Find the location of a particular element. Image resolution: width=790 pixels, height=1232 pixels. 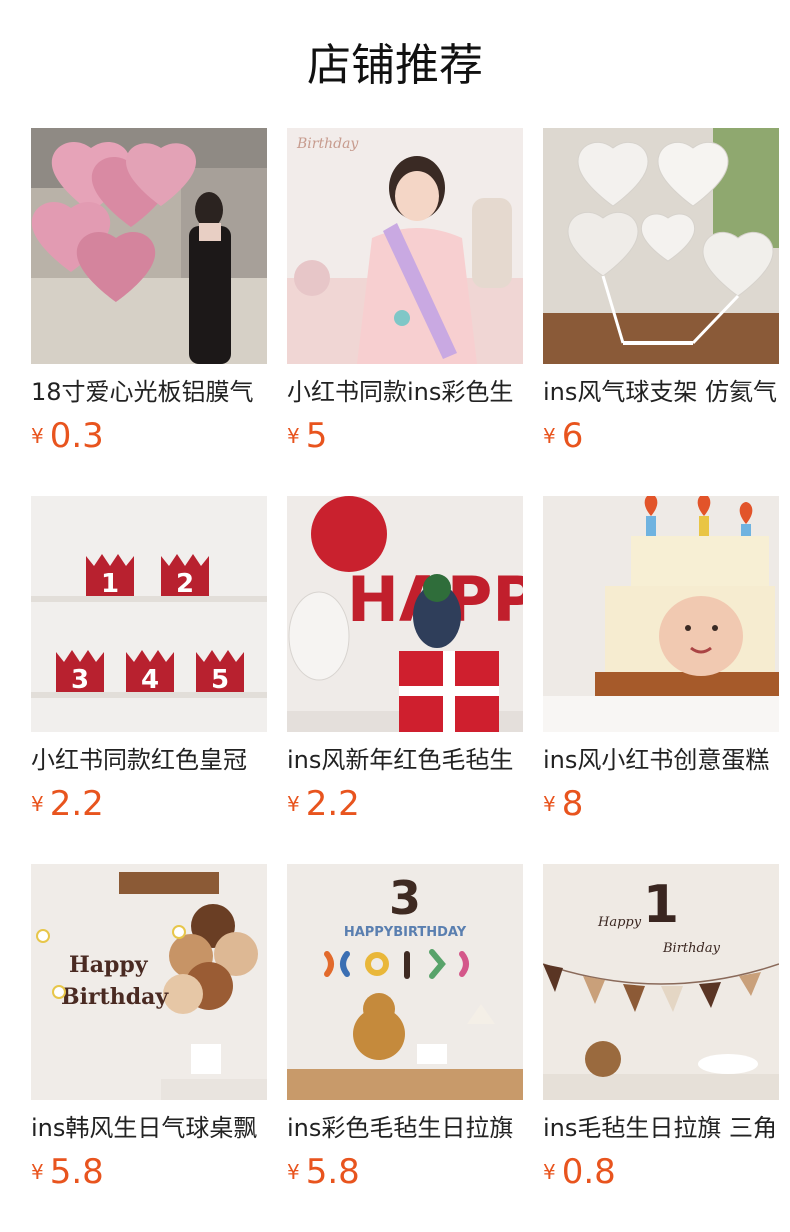

product-card: 1 Happy Birthday ins毛毡生日拉旗 三角 ¥0.8 is located at coordinates (661, 1029).